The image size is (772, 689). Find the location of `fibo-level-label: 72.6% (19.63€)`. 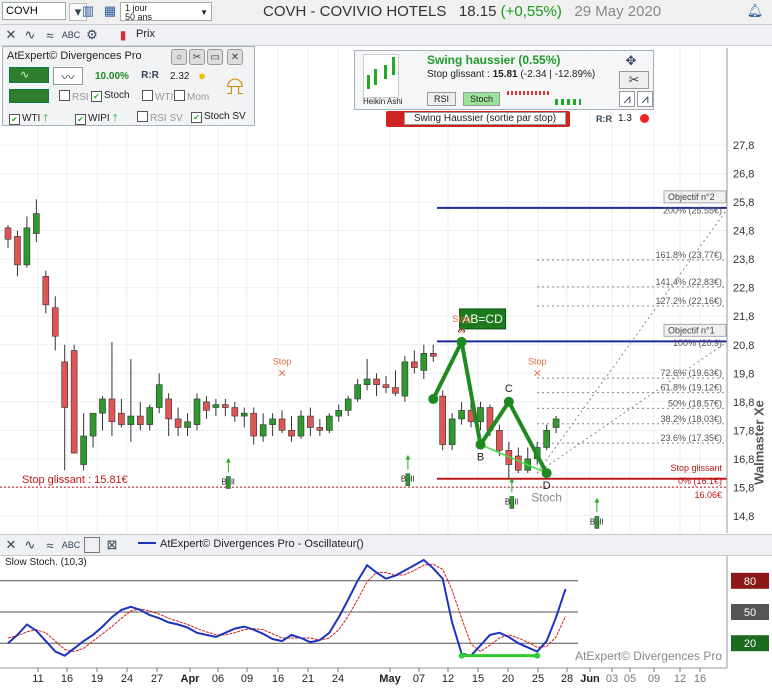

fibo-level-label: 72.6% (19.63€) is located at coordinates (691, 373).